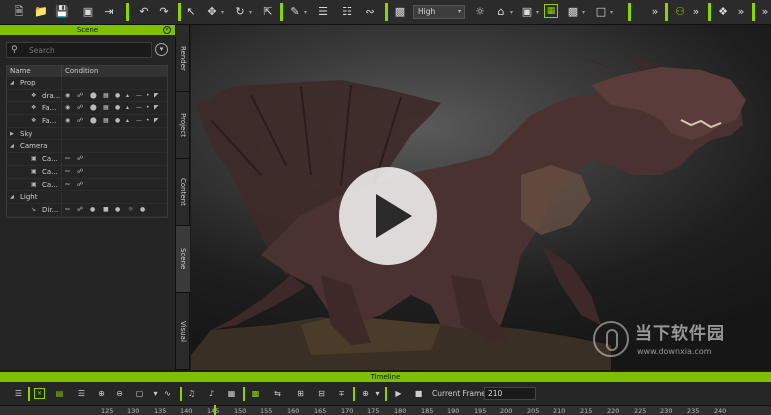 This screenshot has height=415, width=771. I want to click on tracks-icon: ▤, so click(59, 393).